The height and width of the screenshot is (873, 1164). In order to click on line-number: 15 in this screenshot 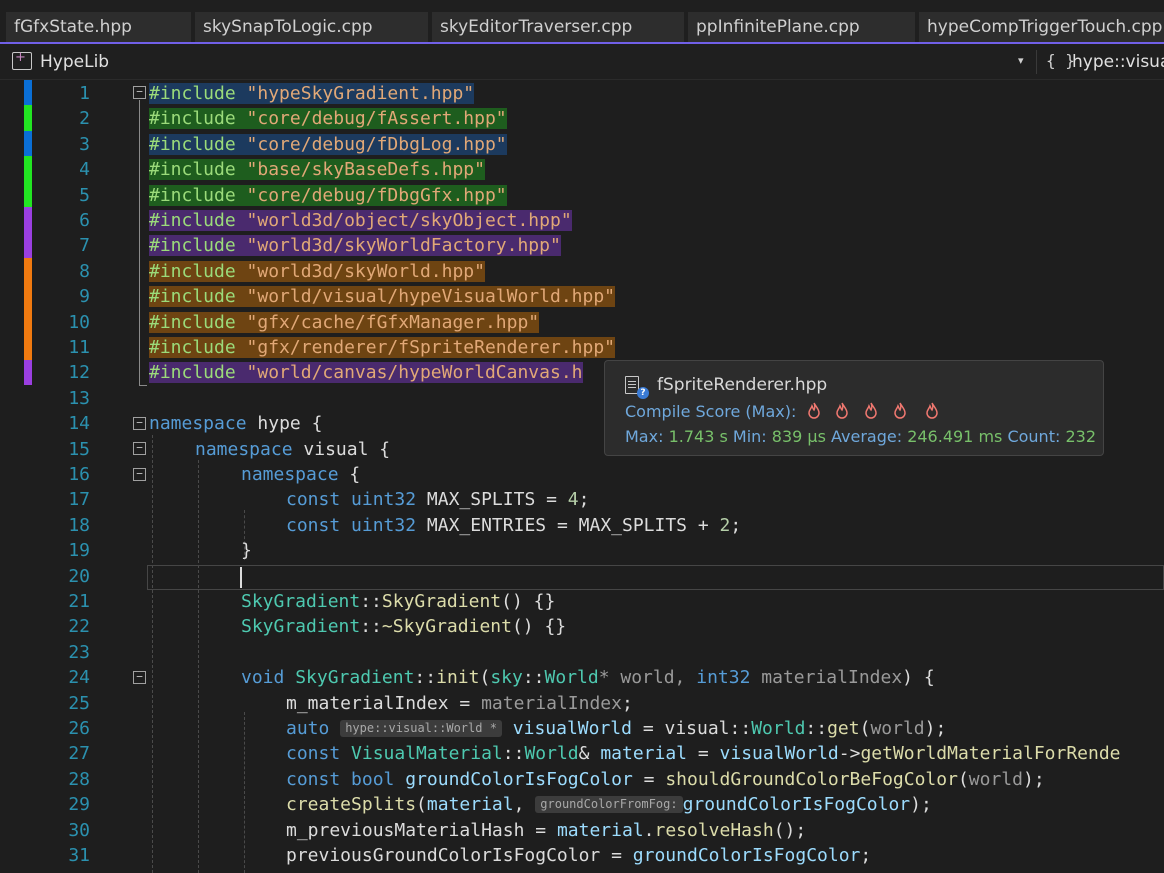, I will do `click(79, 449)`.